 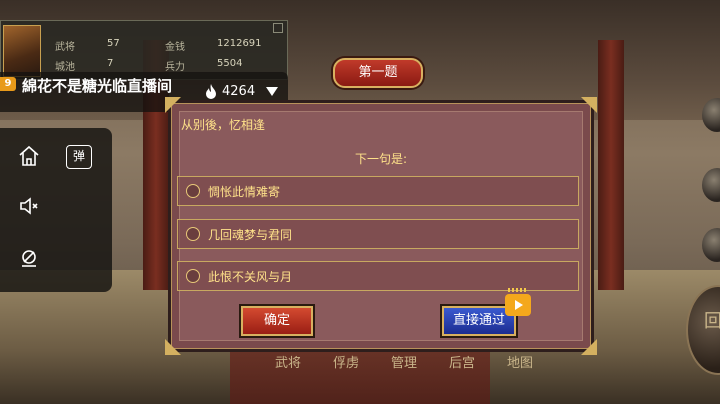 What do you see at coordinates (520, 361) in the screenshot?
I see `nav-map: 地图` at bounding box center [520, 361].